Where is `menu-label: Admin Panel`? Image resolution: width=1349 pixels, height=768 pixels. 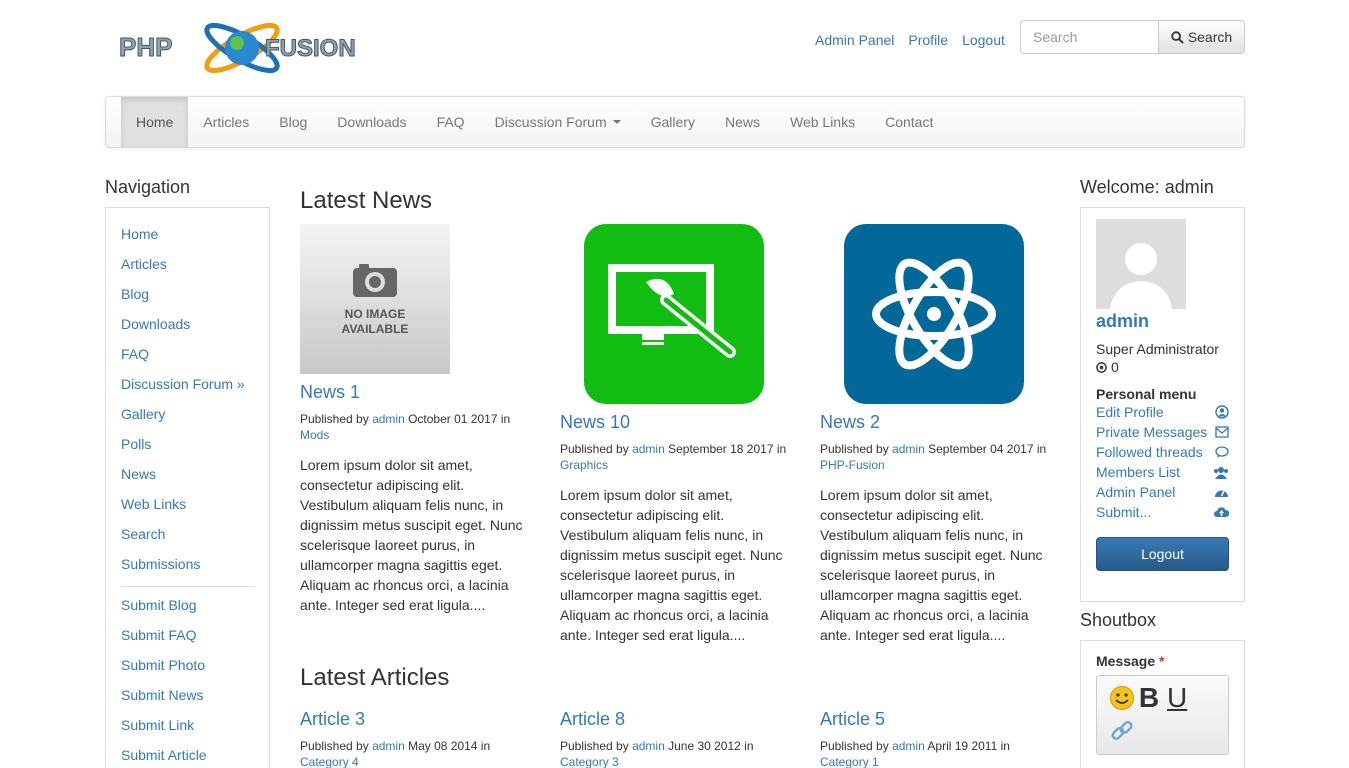 menu-label: Admin Panel is located at coordinates (1136, 492).